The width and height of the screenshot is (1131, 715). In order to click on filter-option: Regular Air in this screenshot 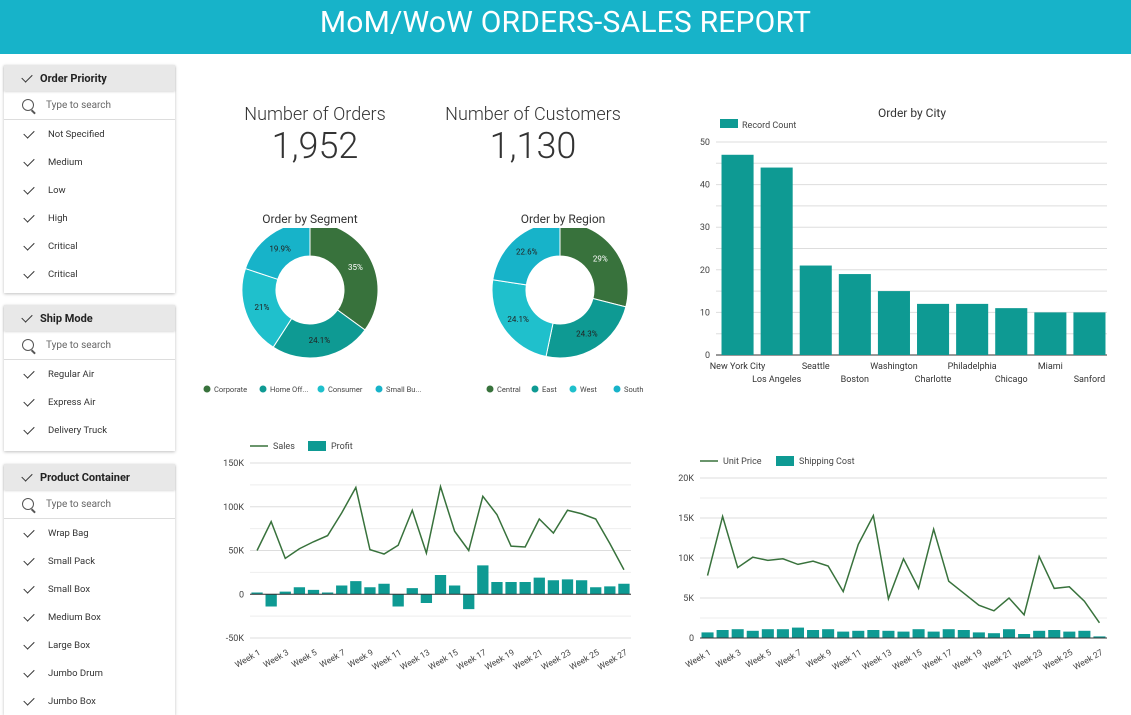, I will do `click(89, 374)`.